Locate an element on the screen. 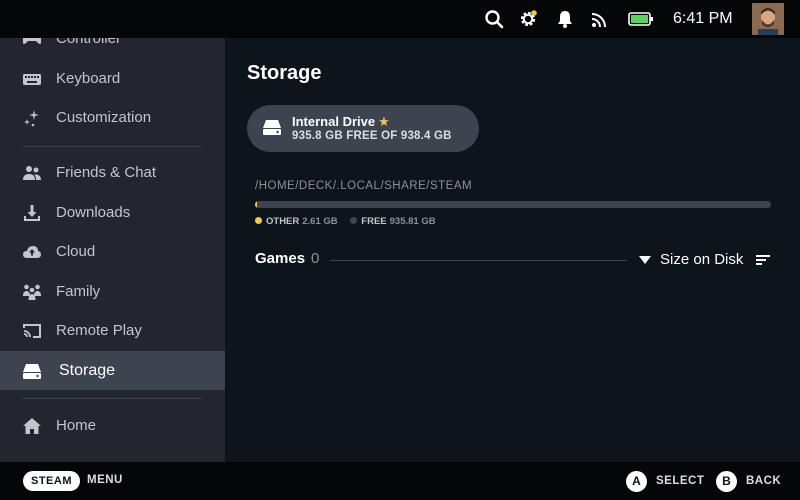 The height and width of the screenshot is (500, 800). friends-icon is located at coordinates (32, 173).